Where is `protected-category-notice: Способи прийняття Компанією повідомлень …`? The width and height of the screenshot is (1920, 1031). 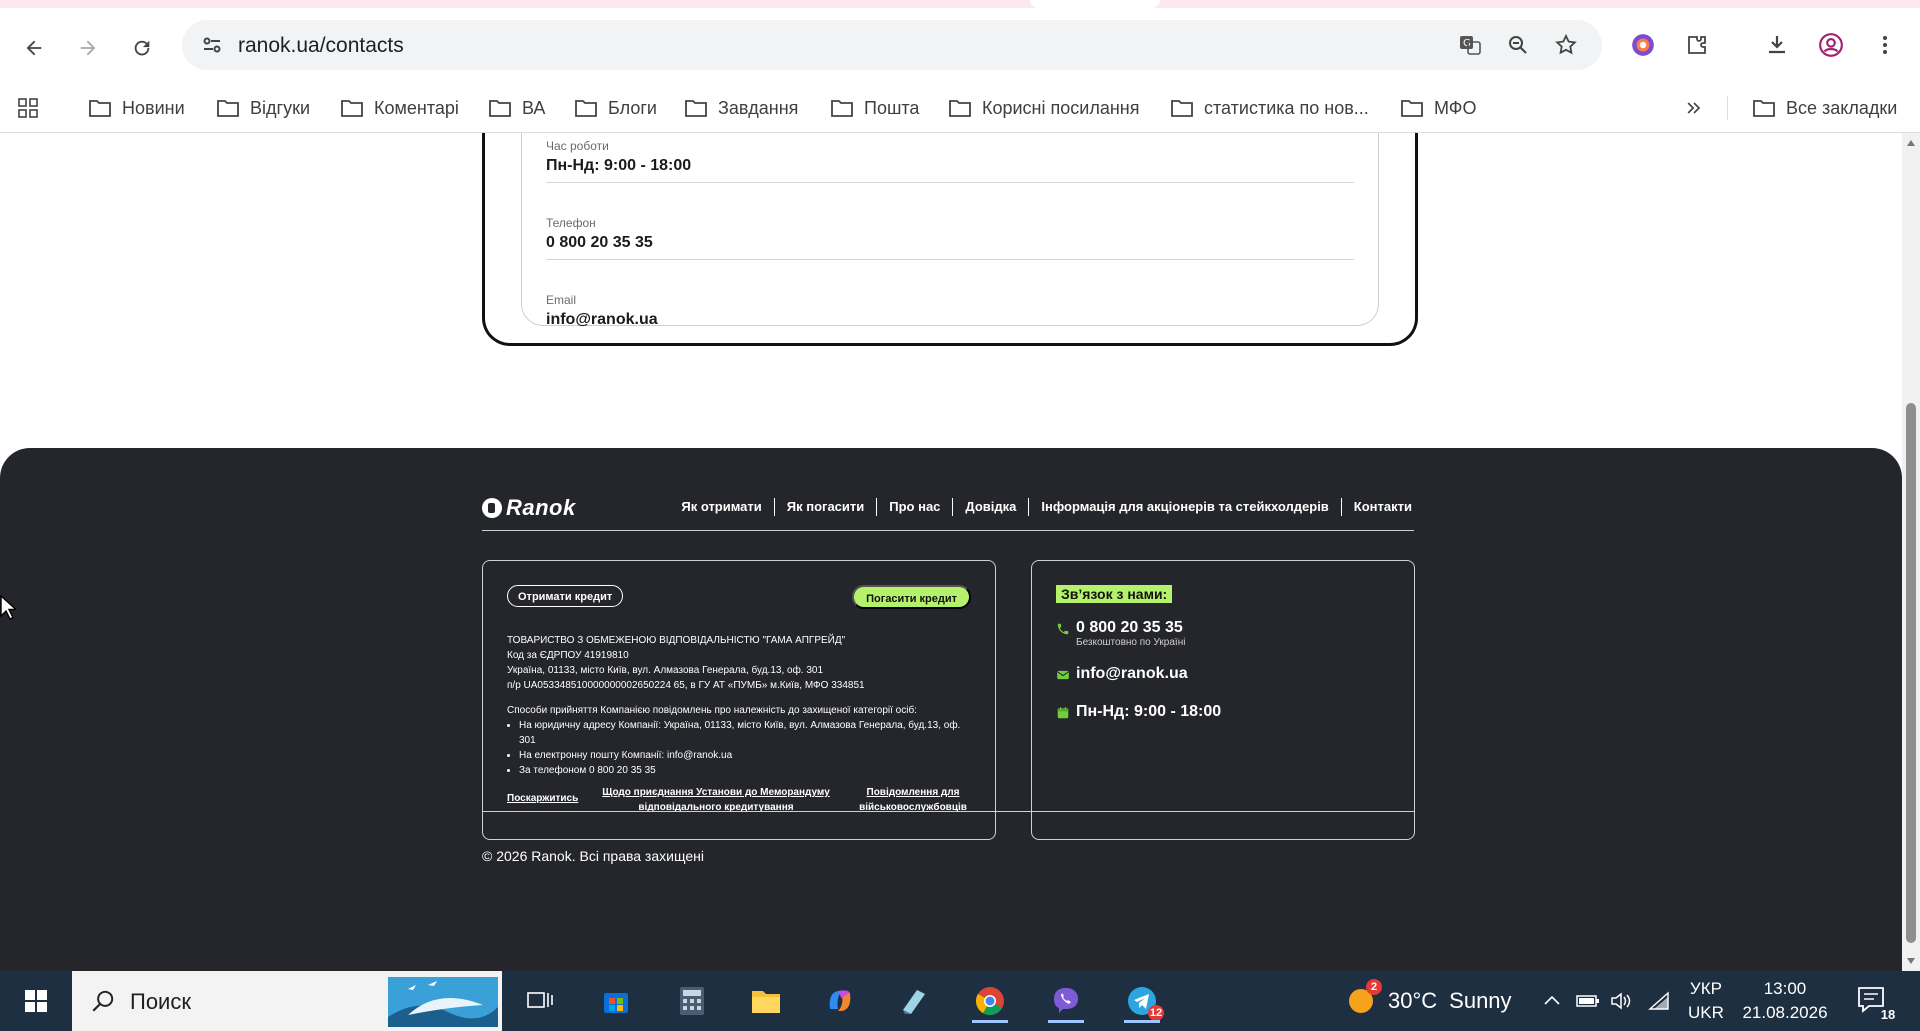
protected-category-notice: Способи прийняття Компанією повідомлень … is located at coordinates (742, 740).